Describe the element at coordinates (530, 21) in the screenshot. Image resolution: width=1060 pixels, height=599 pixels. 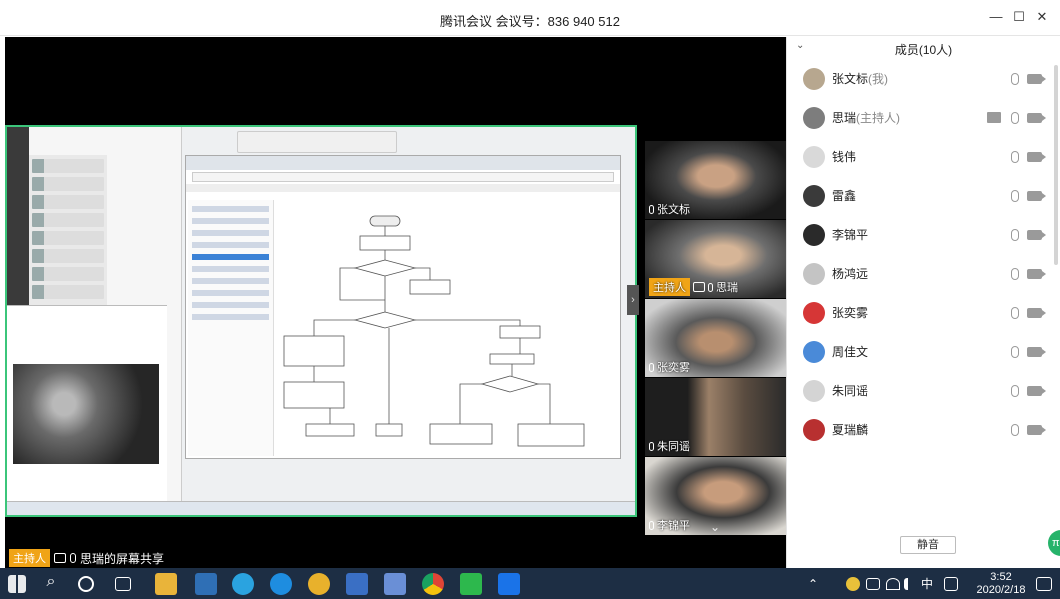
I see `window-title: 腾讯会议 会议号：836 940 512` at that location.